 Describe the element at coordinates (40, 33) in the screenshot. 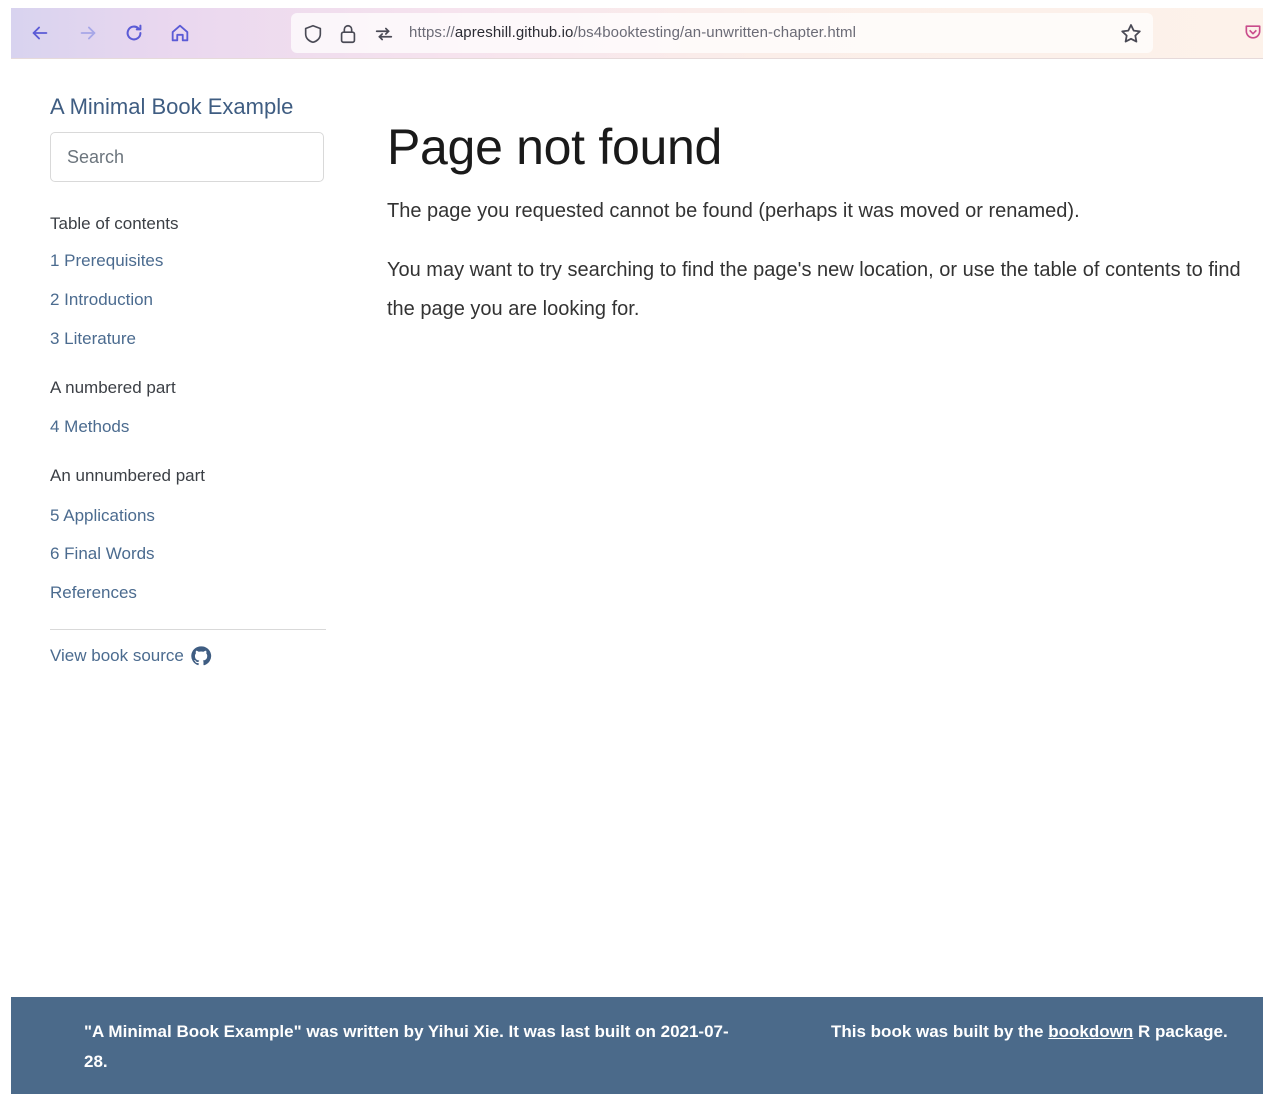

I see `back-icon` at that location.